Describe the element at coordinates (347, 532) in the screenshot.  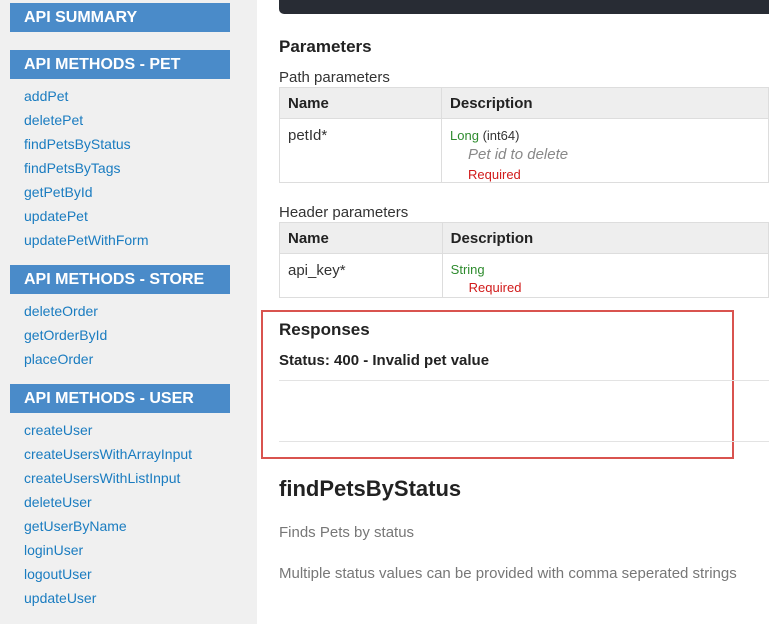
I see `method-summary: Finds Pets by status` at that location.